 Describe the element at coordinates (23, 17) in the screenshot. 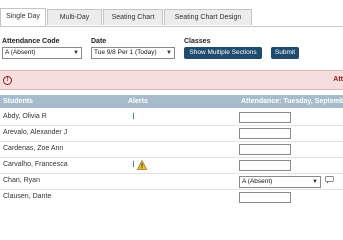

I see `tab-single-day: Single Day` at that location.